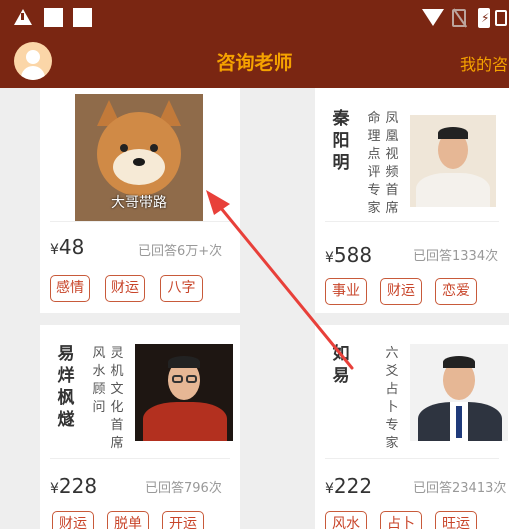 Image resolution: width=509 pixels, height=529 pixels. Describe the element at coordinates (180, 251) in the screenshot. I see `answered-count: 已回答6万+次` at that location.